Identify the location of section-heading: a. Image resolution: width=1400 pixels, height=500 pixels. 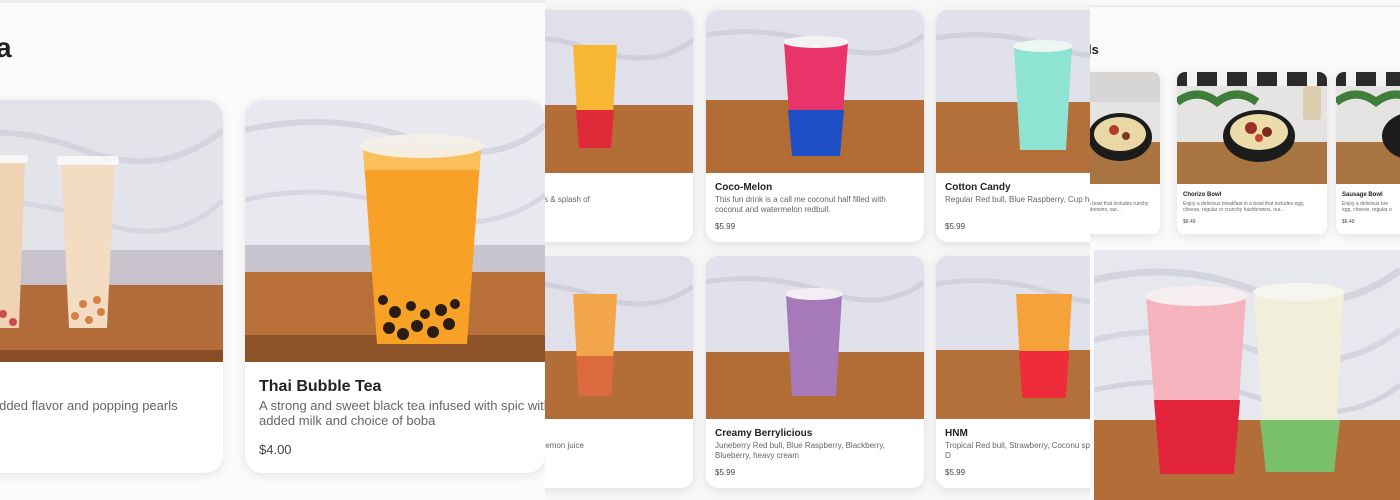
(6, 47).